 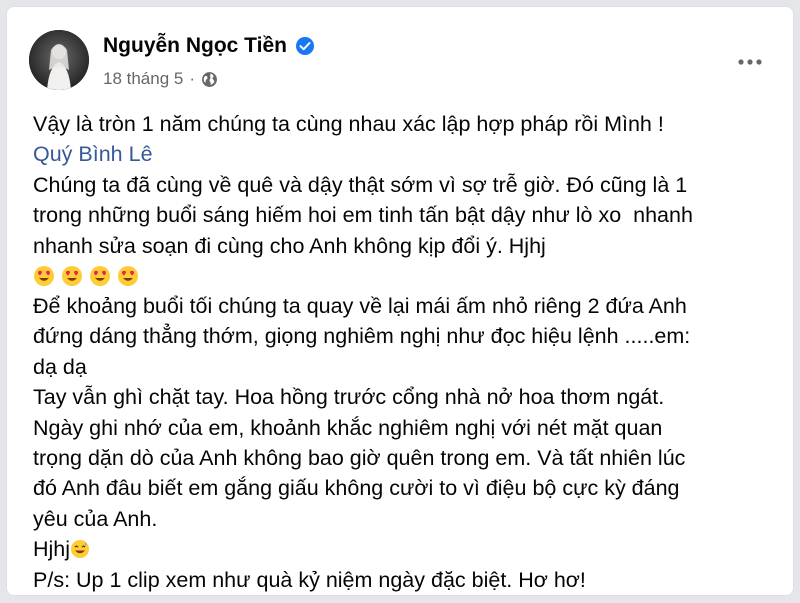 I want to click on author-avatar, so click(x=59, y=60).